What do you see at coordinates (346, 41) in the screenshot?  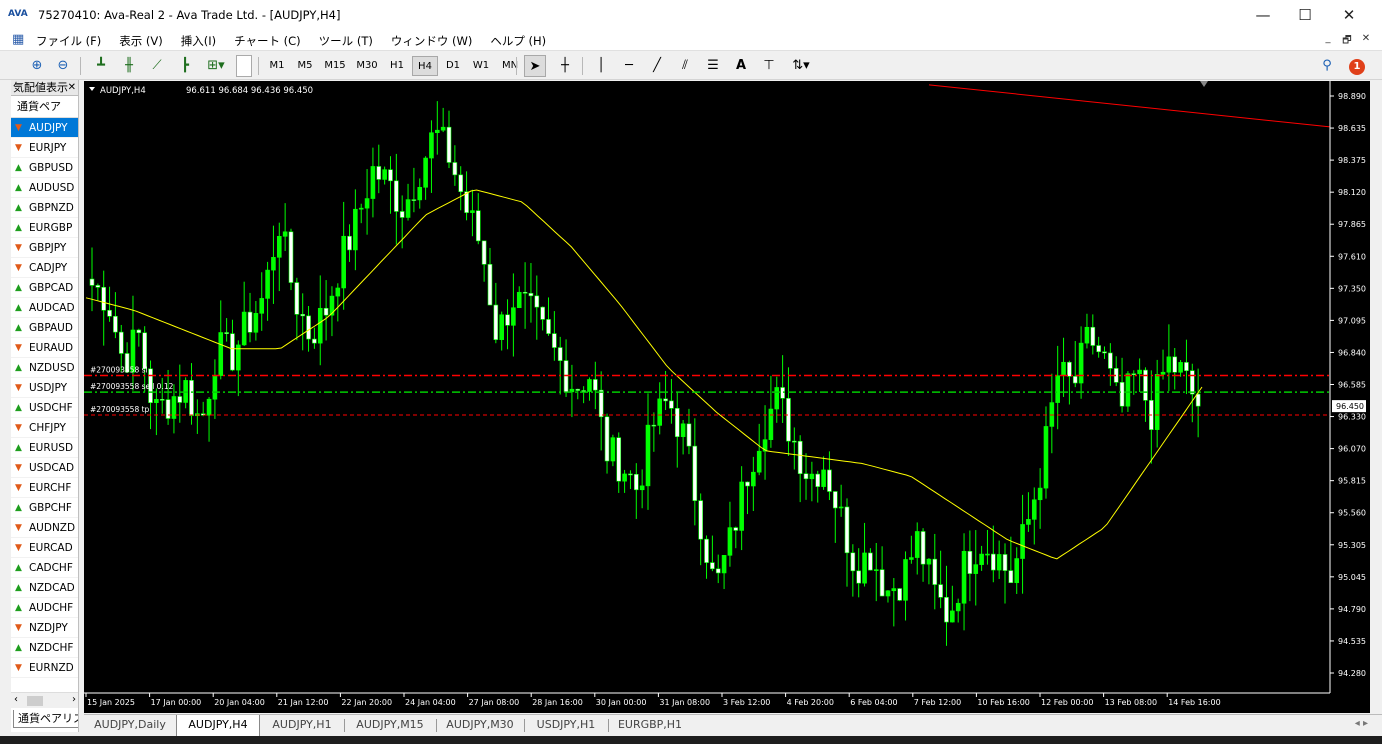 I see `menu-item-4: ツール (T)` at bounding box center [346, 41].